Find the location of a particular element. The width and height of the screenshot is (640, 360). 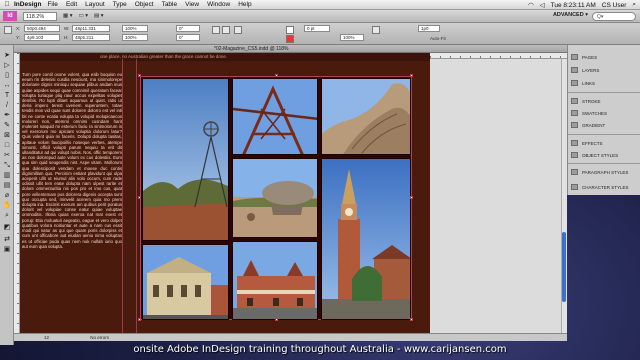

menu-window: Window is located at coordinates (218, 4).